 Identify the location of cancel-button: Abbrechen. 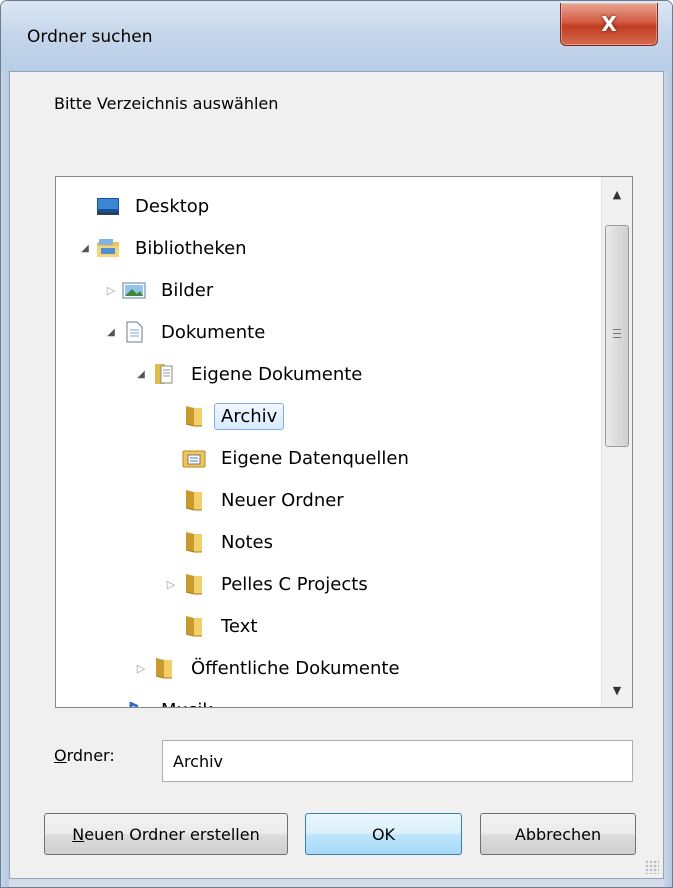
(558, 834).